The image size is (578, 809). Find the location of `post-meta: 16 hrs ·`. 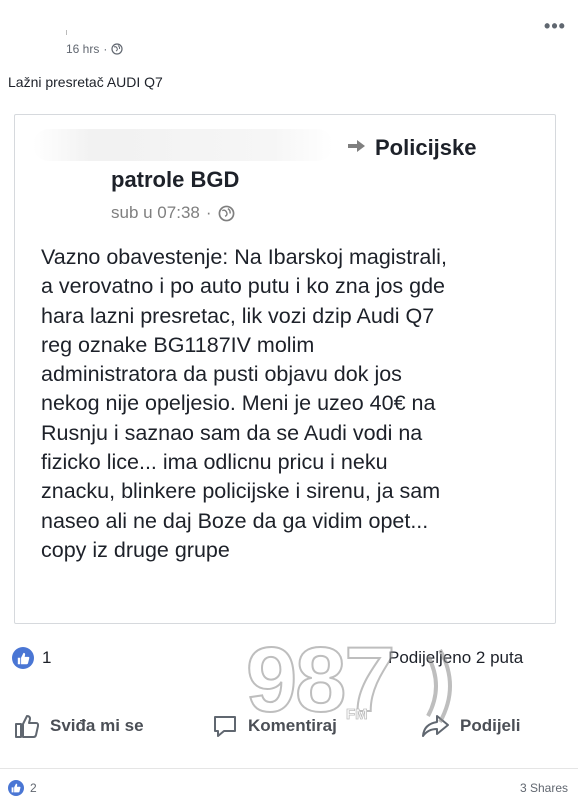

post-meta: 16 hrs · is located at coordinates (94, 49).